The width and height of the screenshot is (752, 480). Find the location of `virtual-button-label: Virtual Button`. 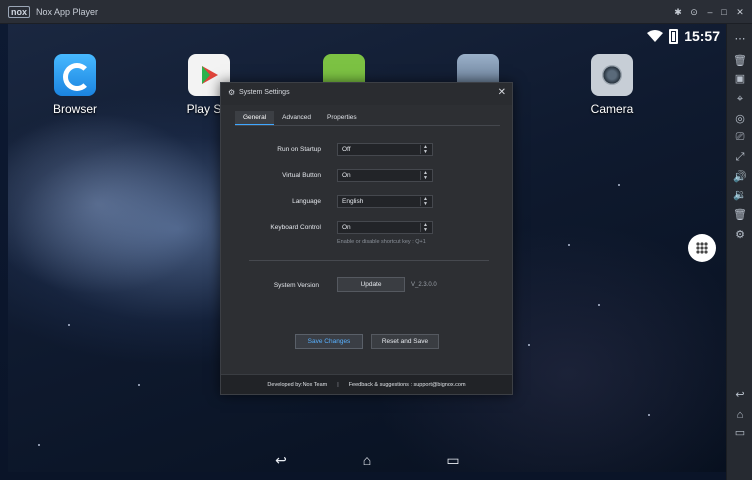

virtual-button-label: Virtual Button is located at coordinates (301, 175).